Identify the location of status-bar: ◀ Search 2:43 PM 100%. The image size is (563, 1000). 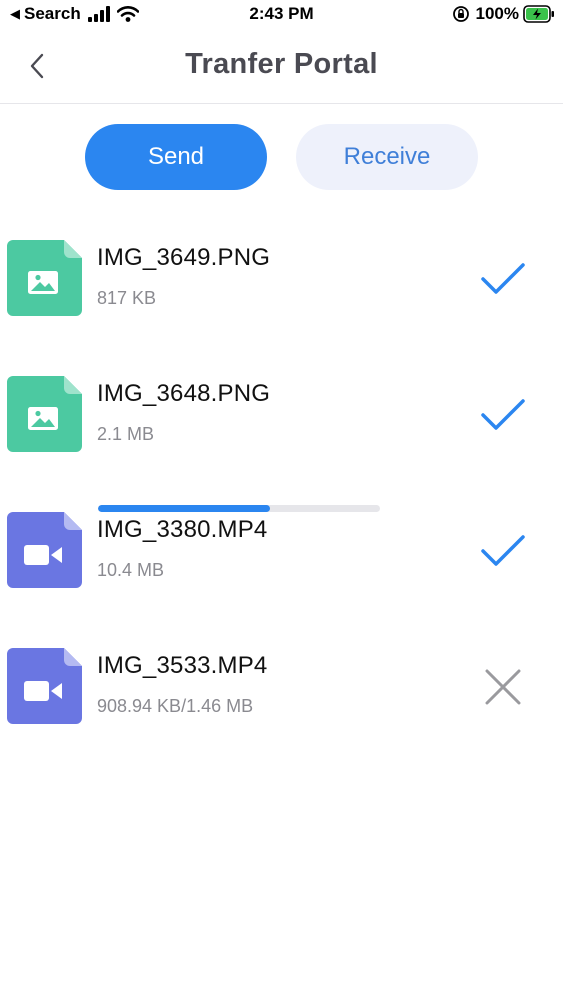
(281, 15).